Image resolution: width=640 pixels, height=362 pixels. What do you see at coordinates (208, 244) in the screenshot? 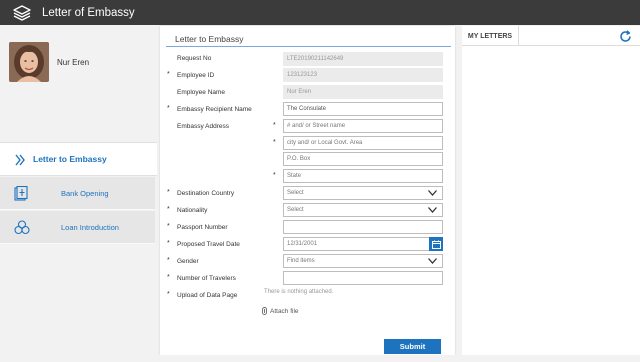
I see `travel-date-label: Proposed Travel Date` at bounding box center [208, 244].